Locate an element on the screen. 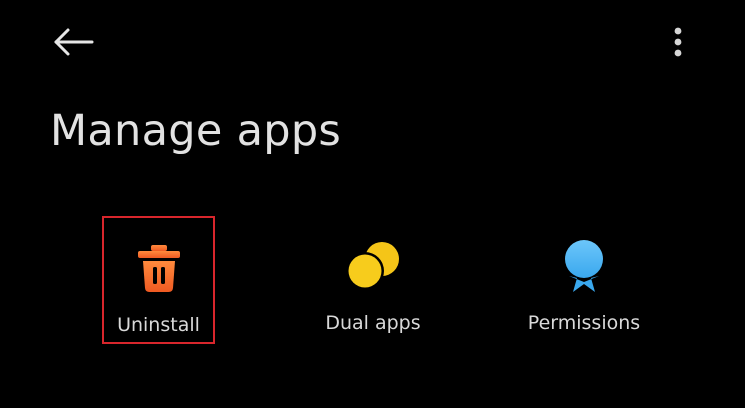 This screenshot has width=745, height=408. dual-circles-icon is located at coordinates (373, 266).